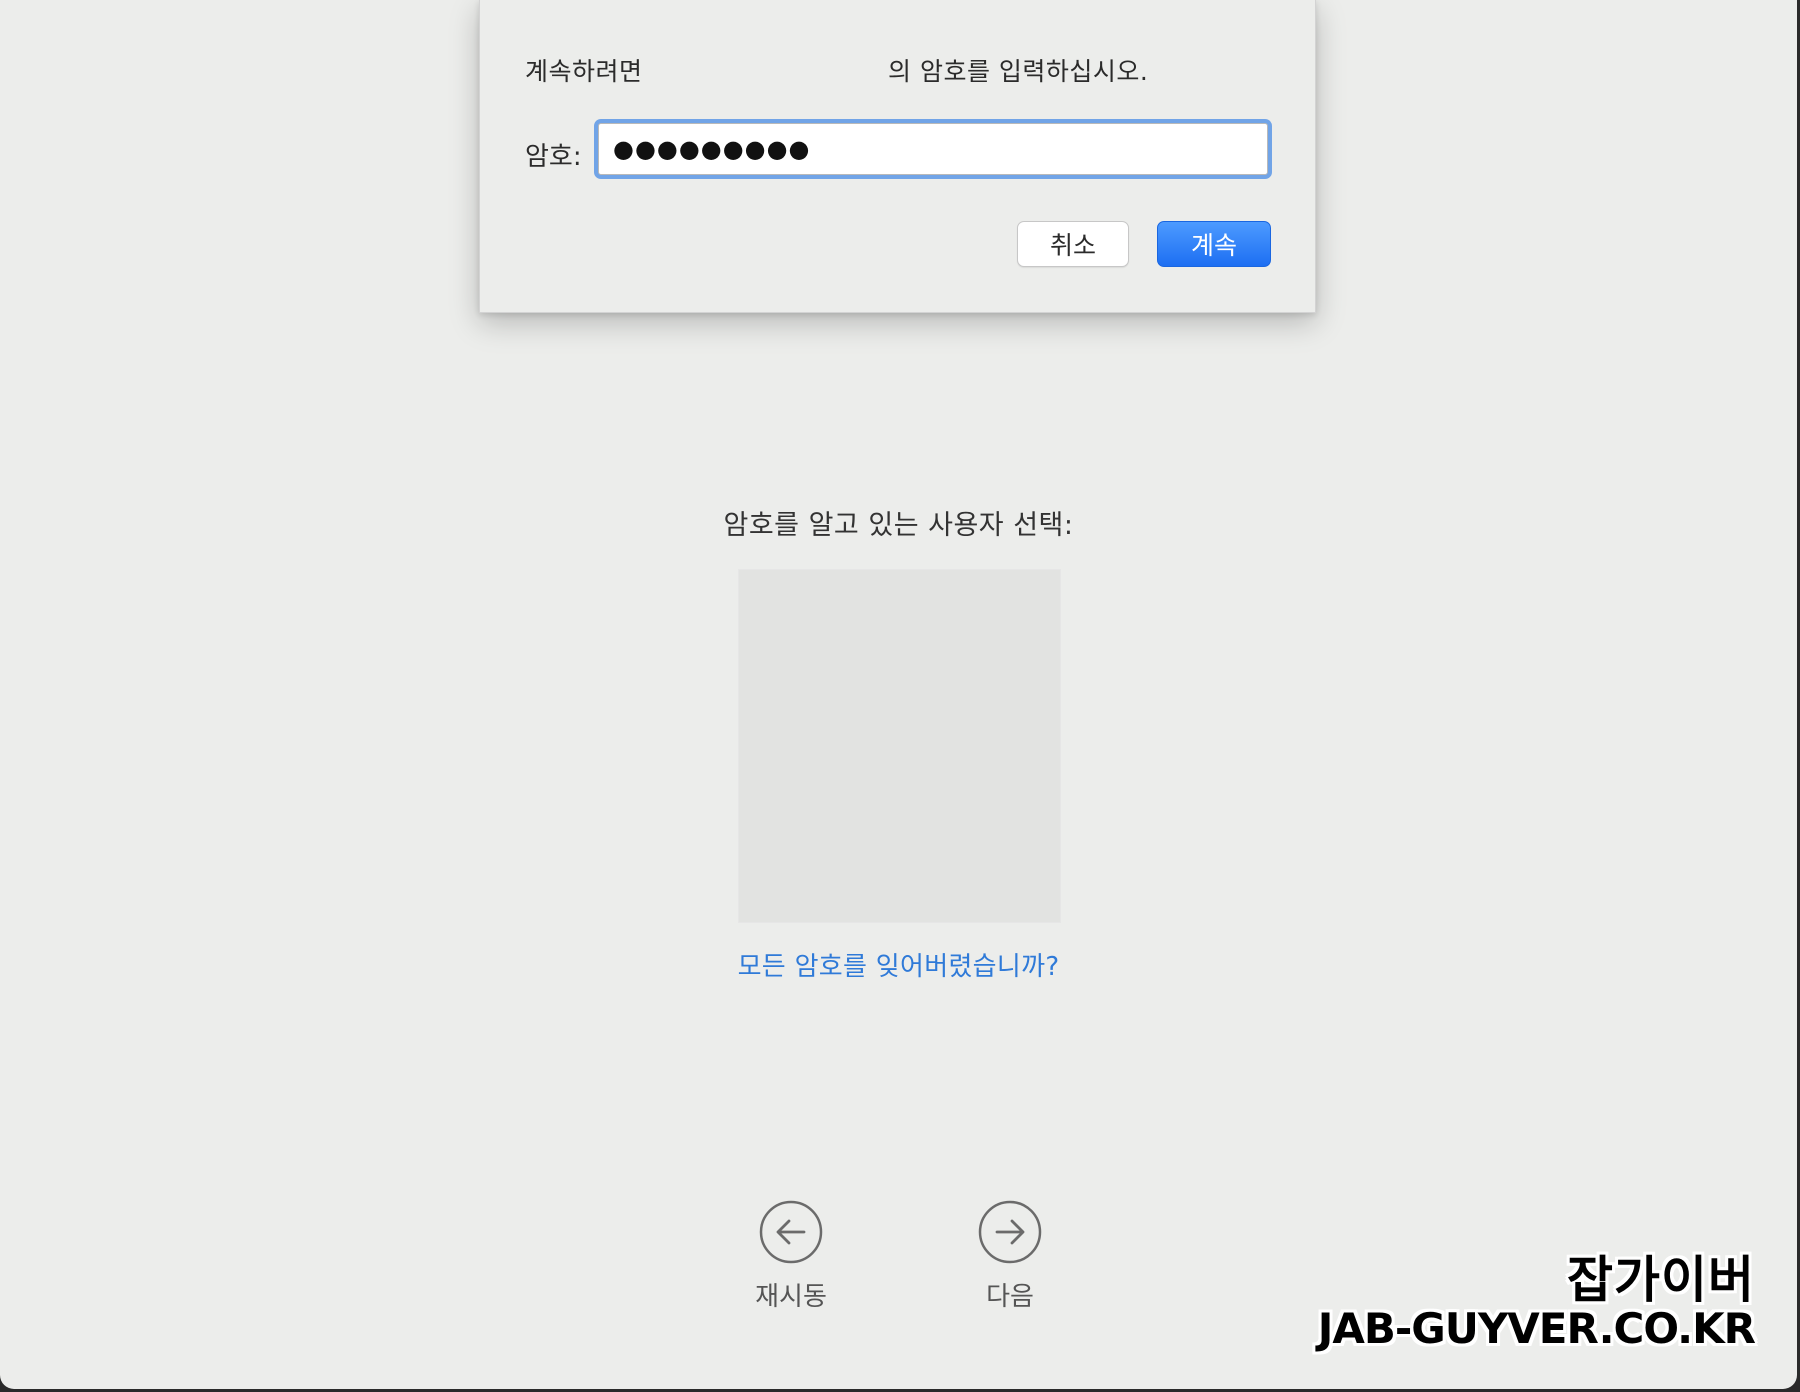  I want to click on password-field: ●●●●●●●●●, so click(933, 149).